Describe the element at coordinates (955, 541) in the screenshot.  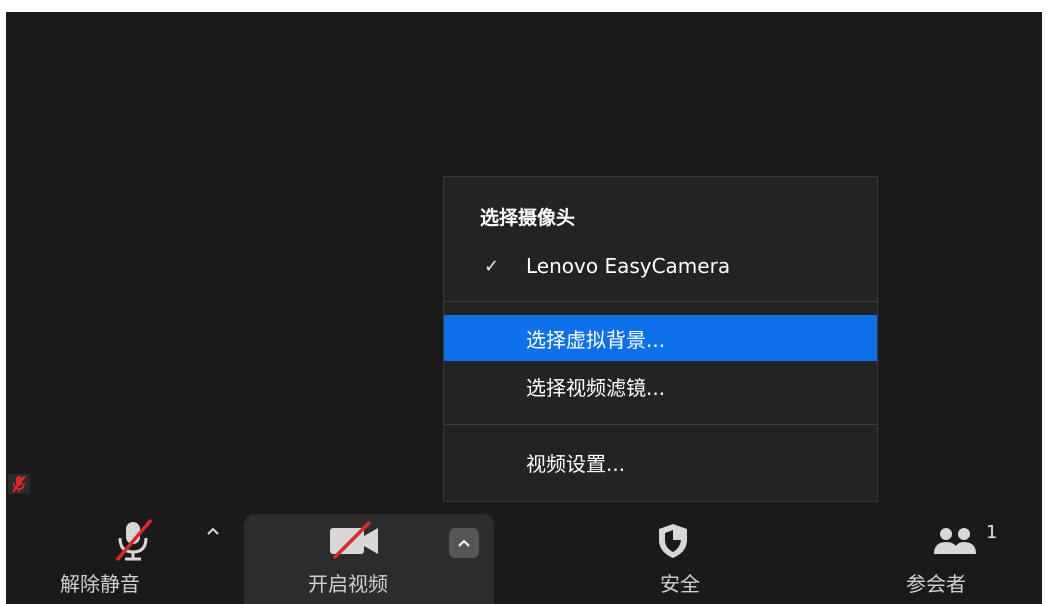
I see `participants-icon` at that location.